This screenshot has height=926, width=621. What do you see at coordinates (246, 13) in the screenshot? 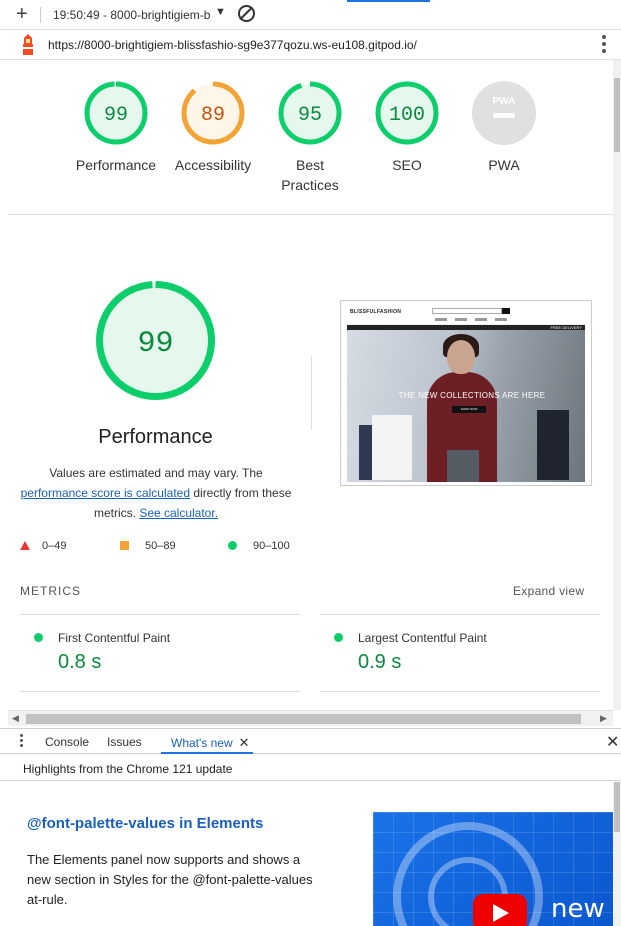
I see `clear-reports-icon` at bounding box center [246, 13].